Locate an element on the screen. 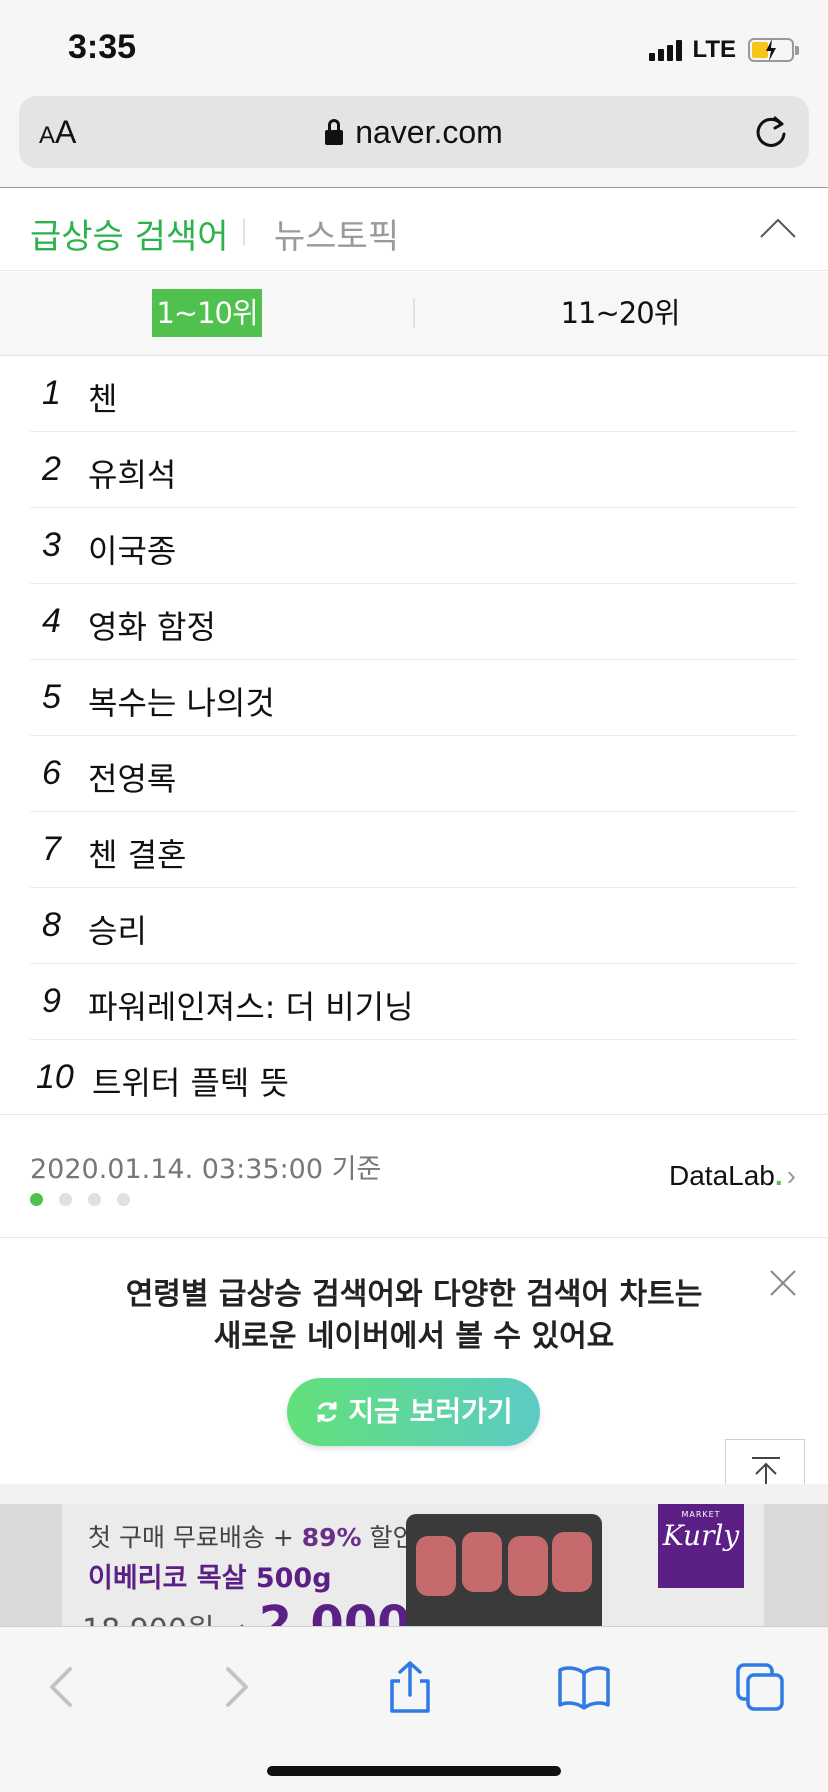  rank-keyword: 전영록 is located at coordinates (132, 777).